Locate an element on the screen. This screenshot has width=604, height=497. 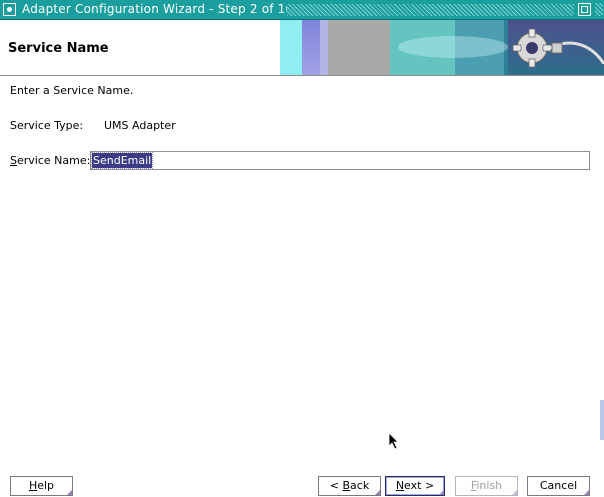
gear-icon is located at coordinates (532, 48).